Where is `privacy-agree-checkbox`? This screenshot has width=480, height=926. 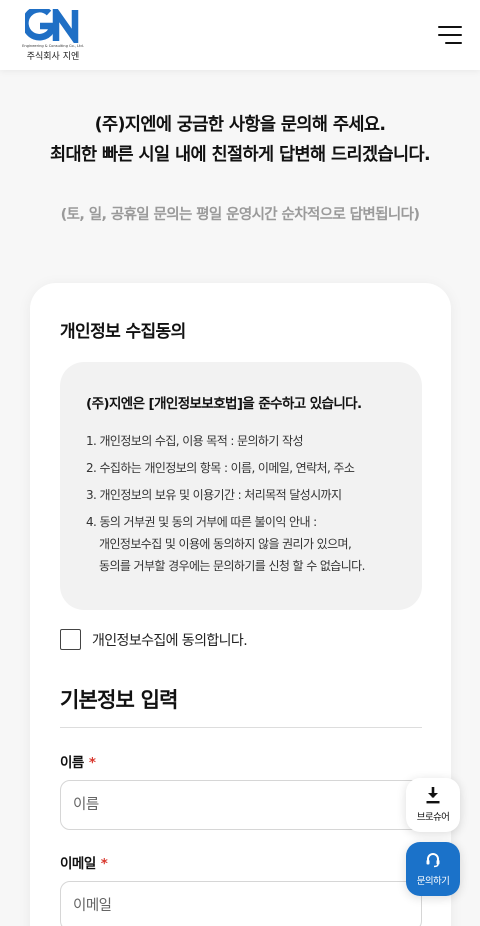
privacy-agree-checkbox is located at coordinates (70, 639).